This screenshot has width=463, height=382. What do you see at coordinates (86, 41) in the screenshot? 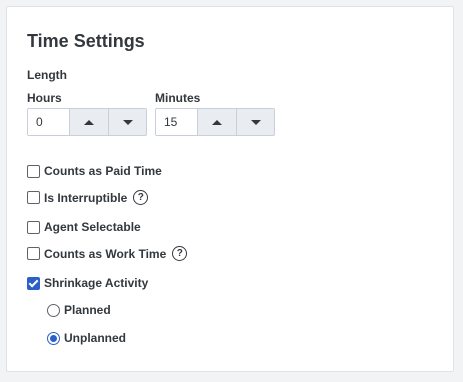
I see `panel-title: Time Settings` at bounding box center [86, 41].